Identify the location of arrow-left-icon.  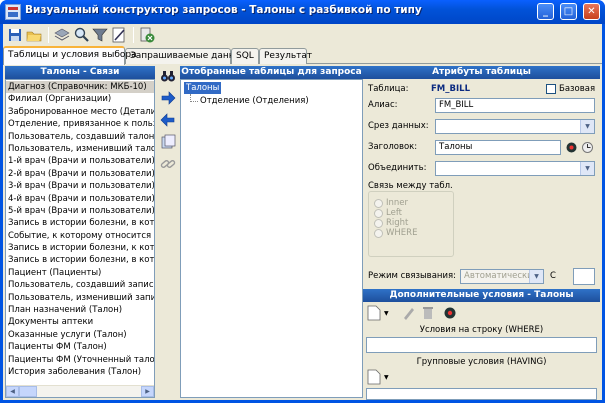
(168, 120).